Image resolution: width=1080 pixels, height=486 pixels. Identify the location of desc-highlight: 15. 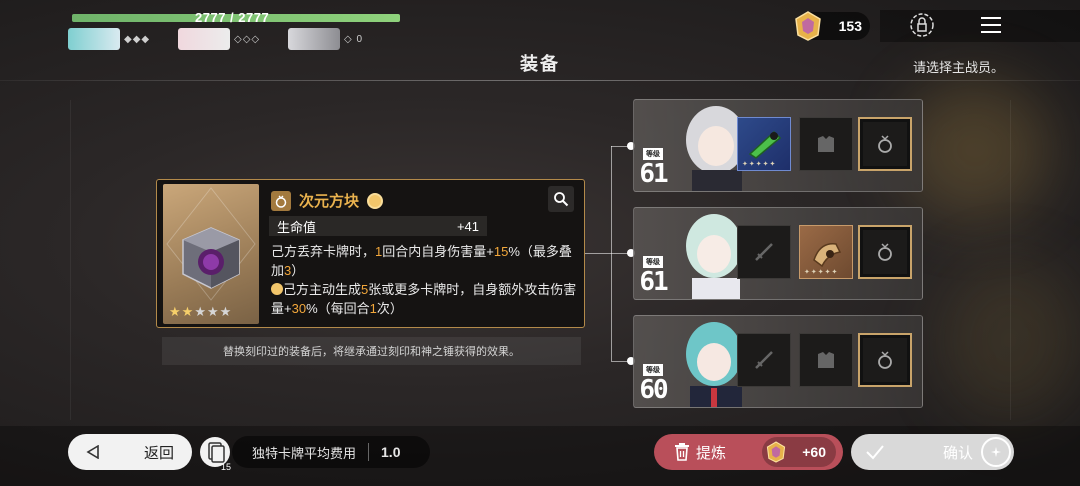
(501, 251).